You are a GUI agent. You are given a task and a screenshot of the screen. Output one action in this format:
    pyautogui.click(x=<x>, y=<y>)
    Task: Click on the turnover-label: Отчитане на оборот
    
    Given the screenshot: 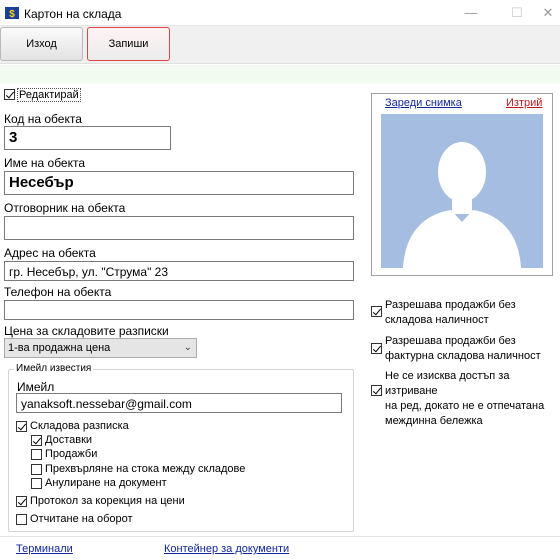 What is the action you would take?
    pyautogui.click(x=81, y=519)
    